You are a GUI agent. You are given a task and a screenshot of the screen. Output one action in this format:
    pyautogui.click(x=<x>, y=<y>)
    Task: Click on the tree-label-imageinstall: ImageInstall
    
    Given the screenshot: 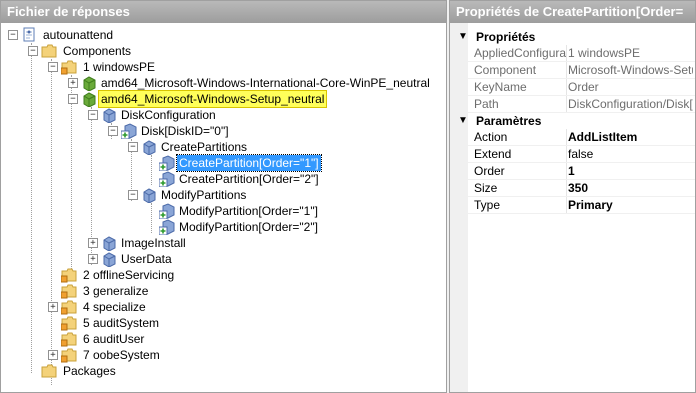 What is the action you would take?
    pyautogui.click(x=153, y=243)
    